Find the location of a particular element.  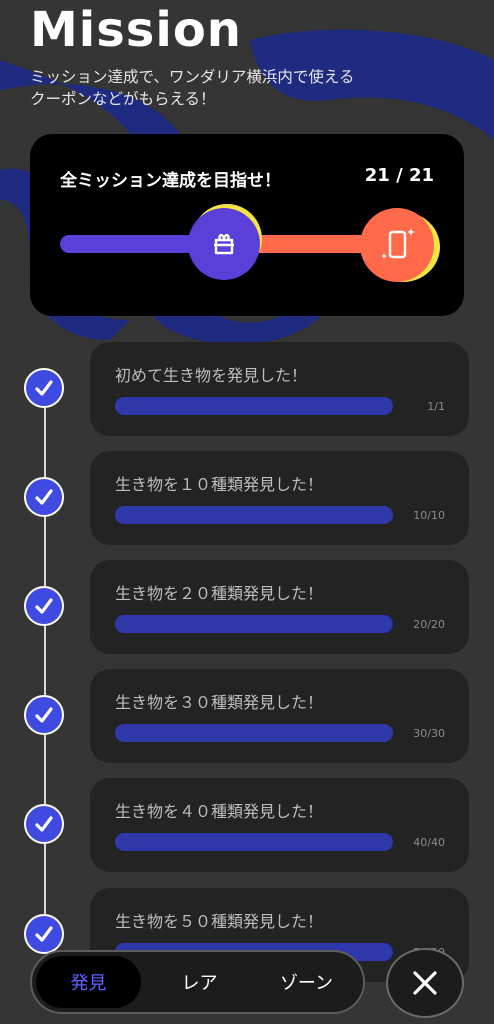

mission-progress-text: 30/30 is located at coordinates (429, 733).